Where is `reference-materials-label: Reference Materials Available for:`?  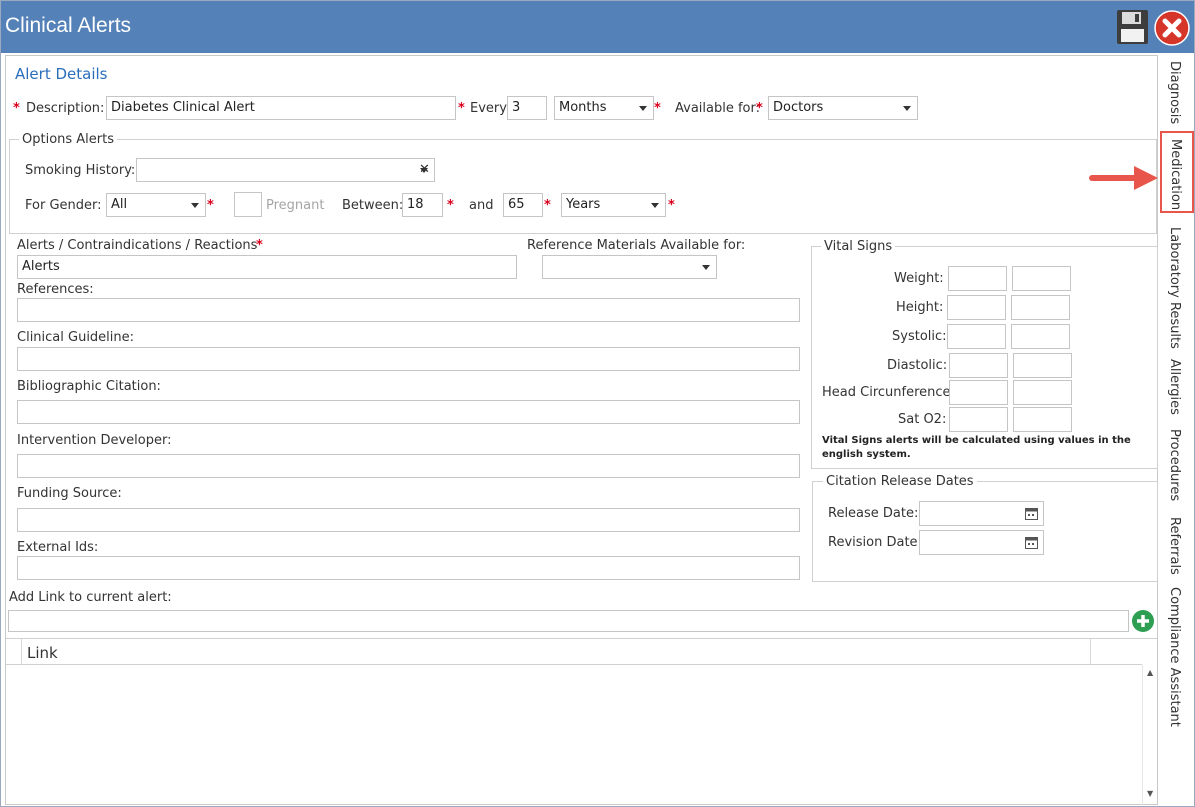 reference-materials-label: Reference Materials Available for: is located at coordinates (636, 245).